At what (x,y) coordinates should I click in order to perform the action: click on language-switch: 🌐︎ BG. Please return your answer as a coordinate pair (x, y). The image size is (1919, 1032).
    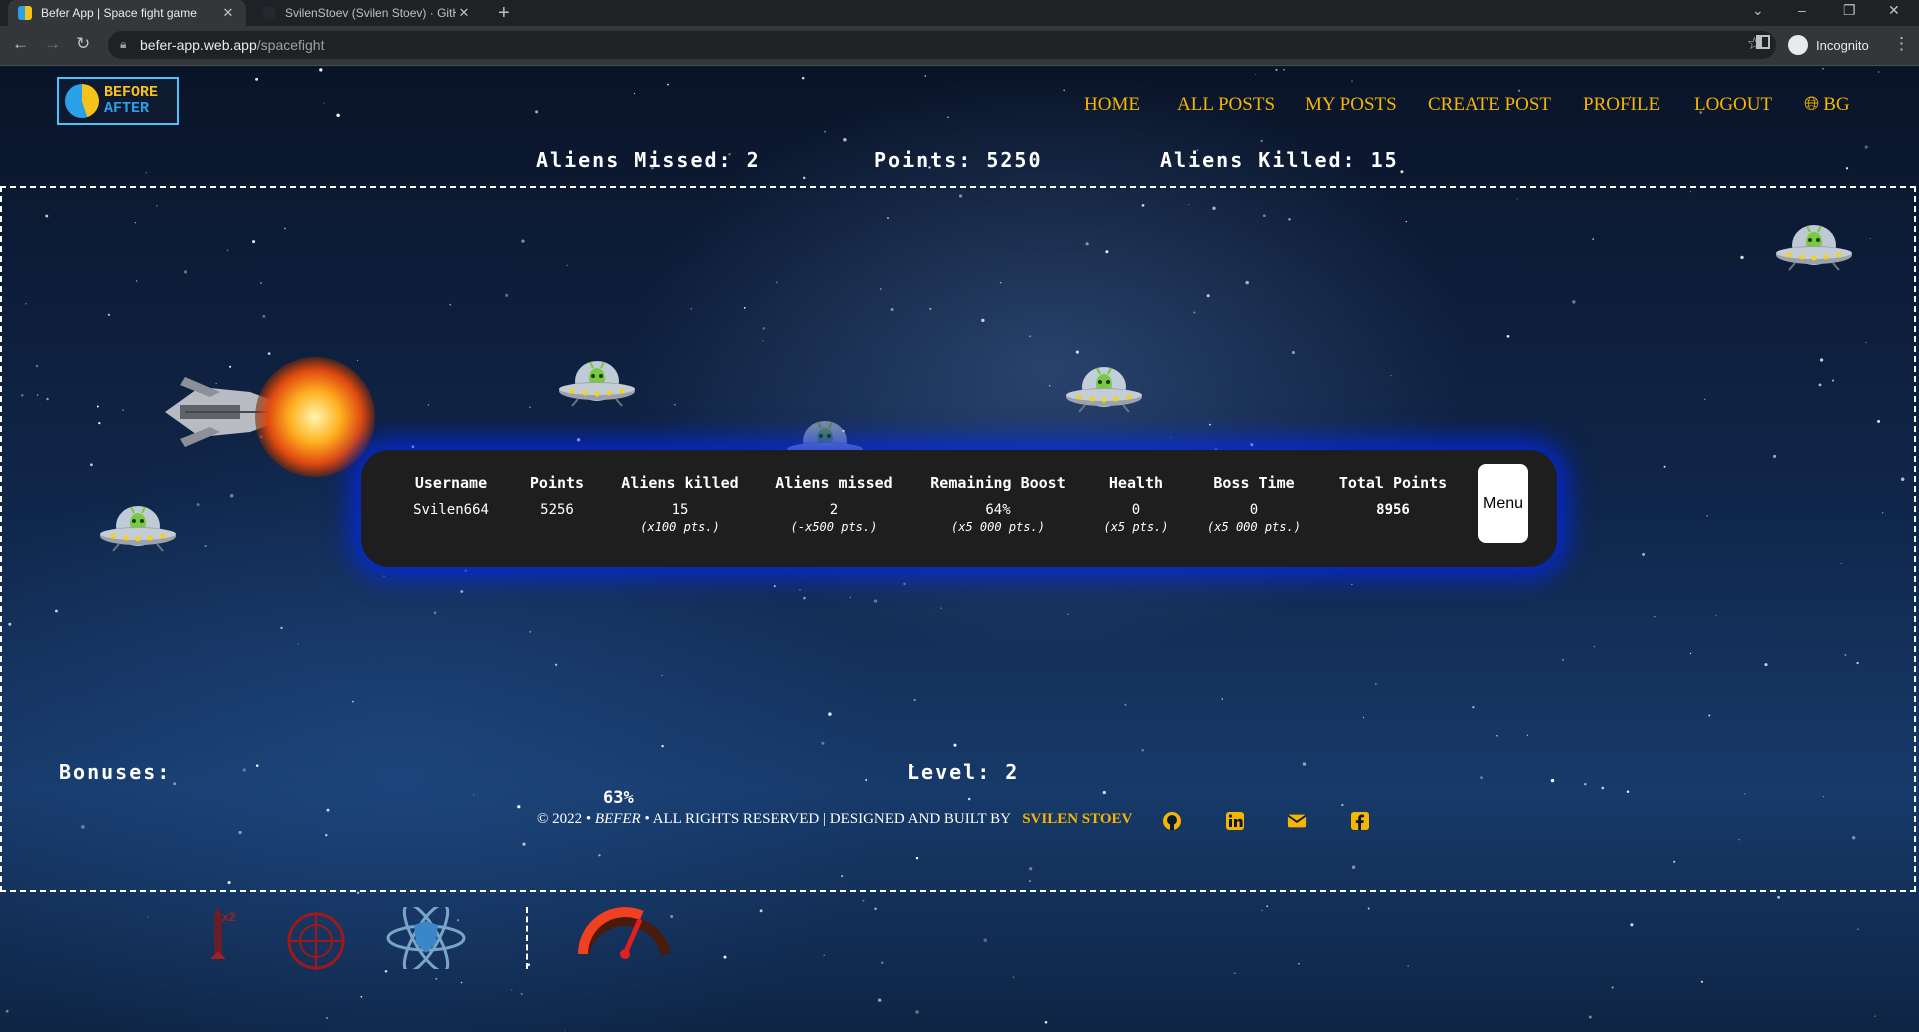
    Looking at the image, I should click on (1827, 105).